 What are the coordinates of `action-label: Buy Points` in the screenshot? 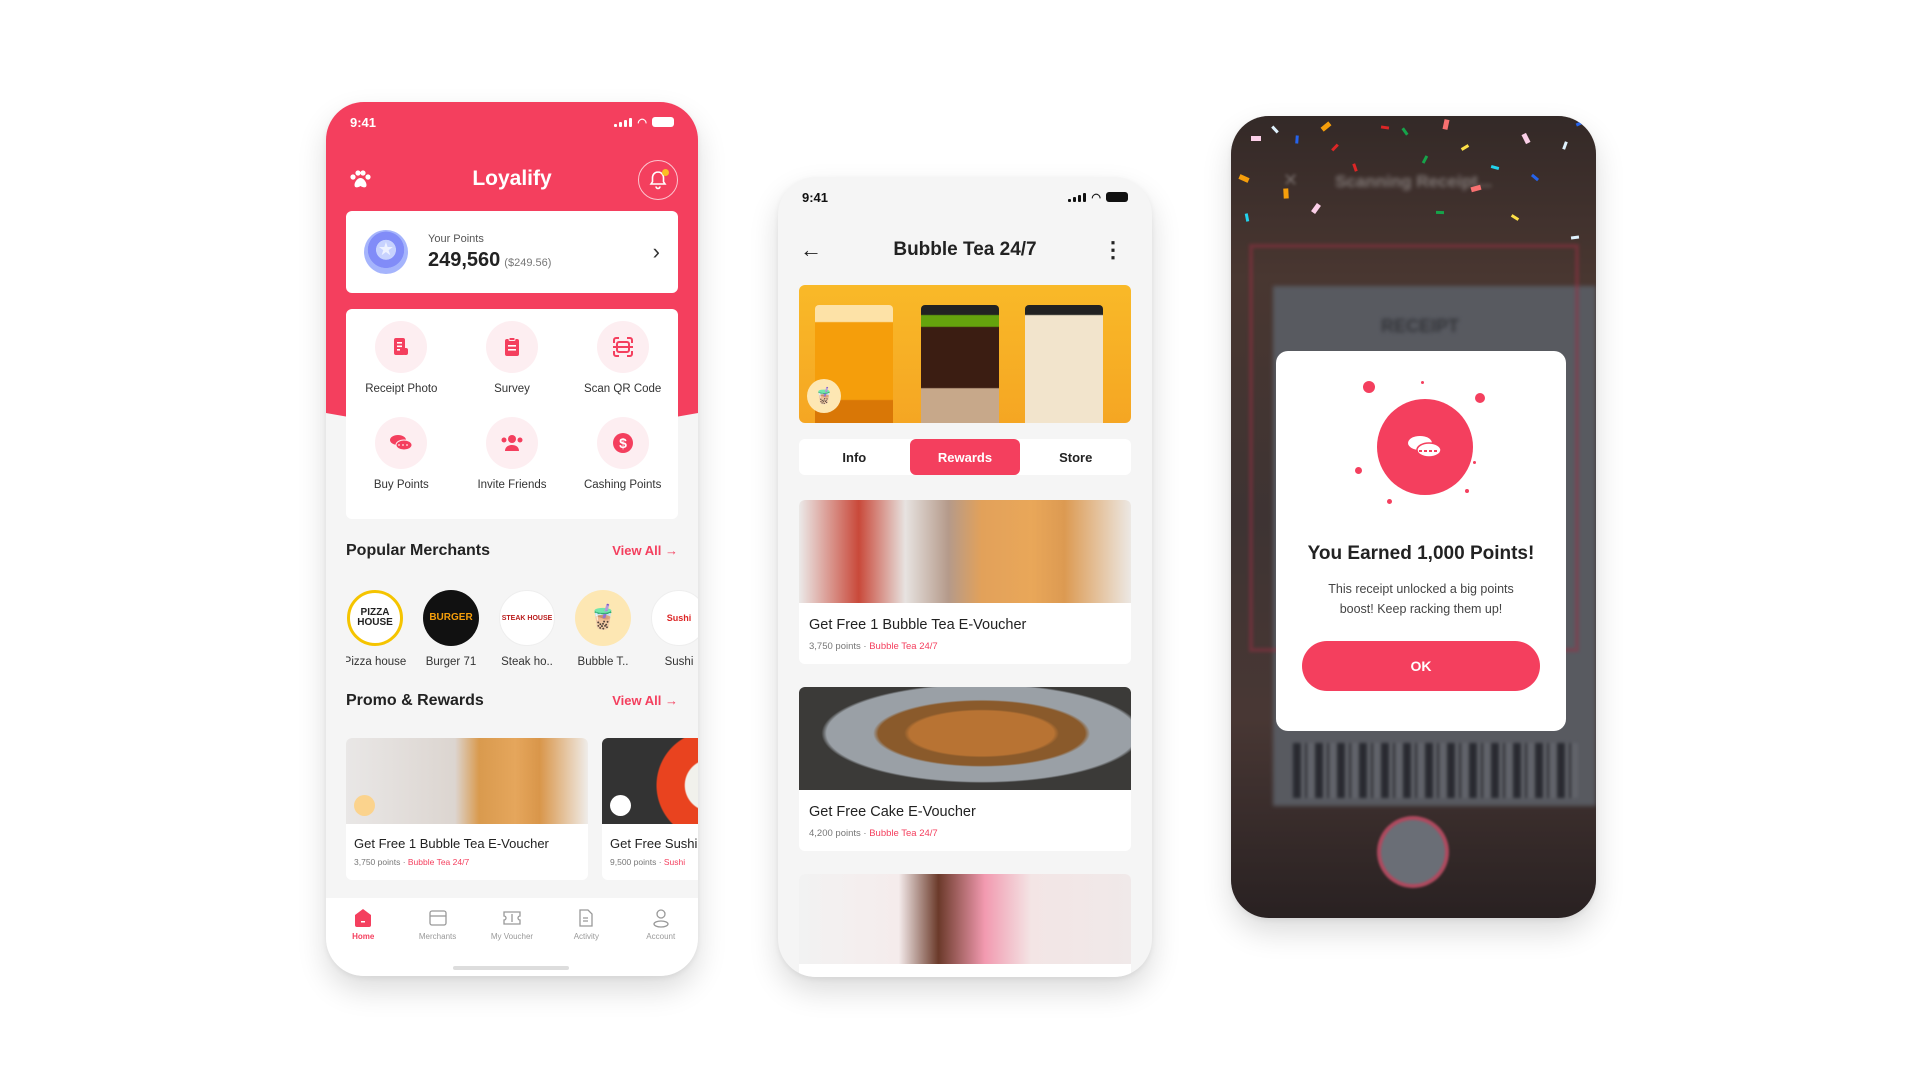 It's located at (401, 485).